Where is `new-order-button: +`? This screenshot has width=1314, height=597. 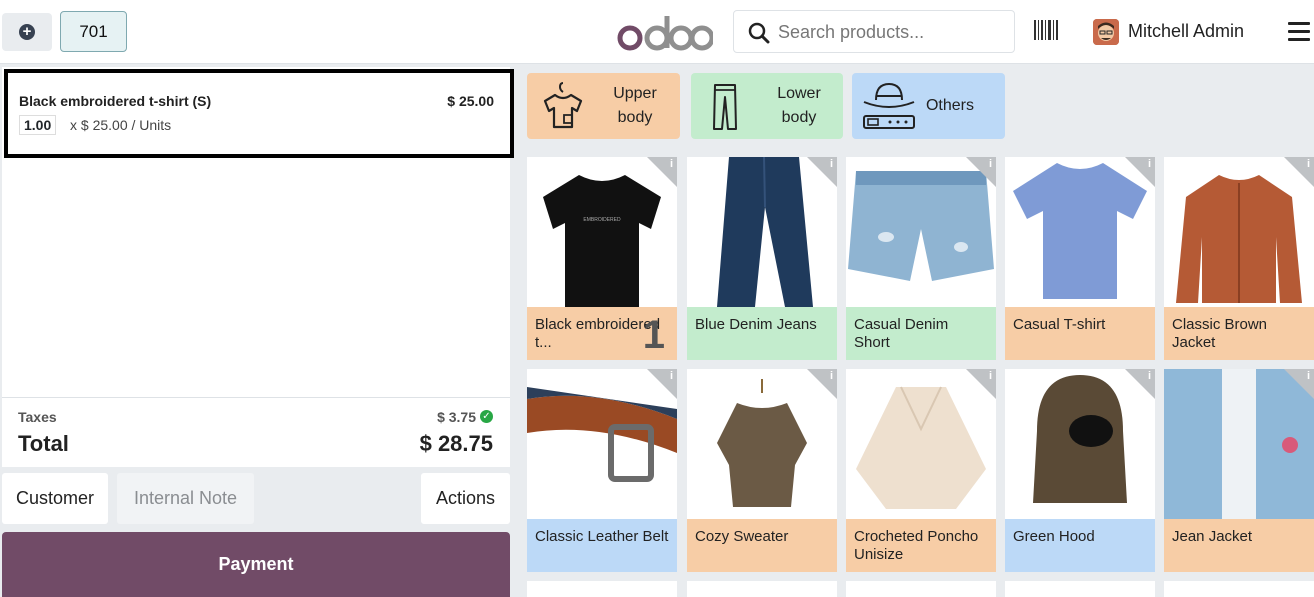 new-order-button: + is located at coordinates (27, 32).